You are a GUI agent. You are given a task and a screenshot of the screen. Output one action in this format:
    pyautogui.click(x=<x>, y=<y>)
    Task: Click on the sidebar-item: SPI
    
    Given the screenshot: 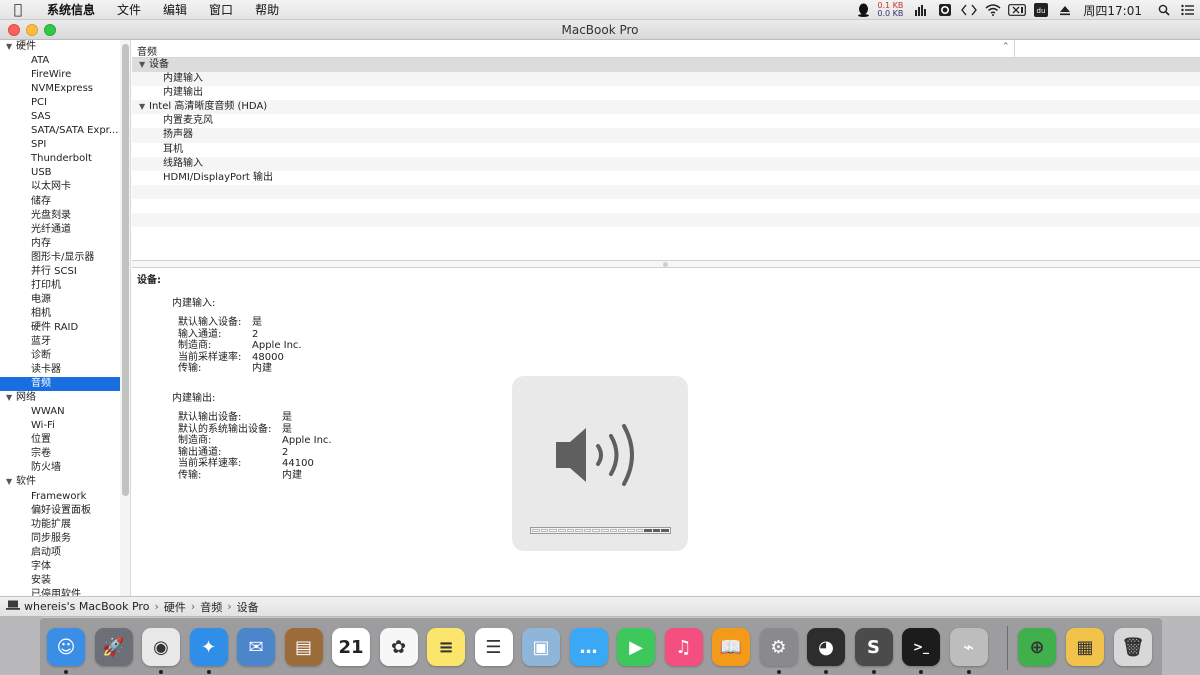 What is the action you would take?
    pyautogui.click(x=60, y=145)
    